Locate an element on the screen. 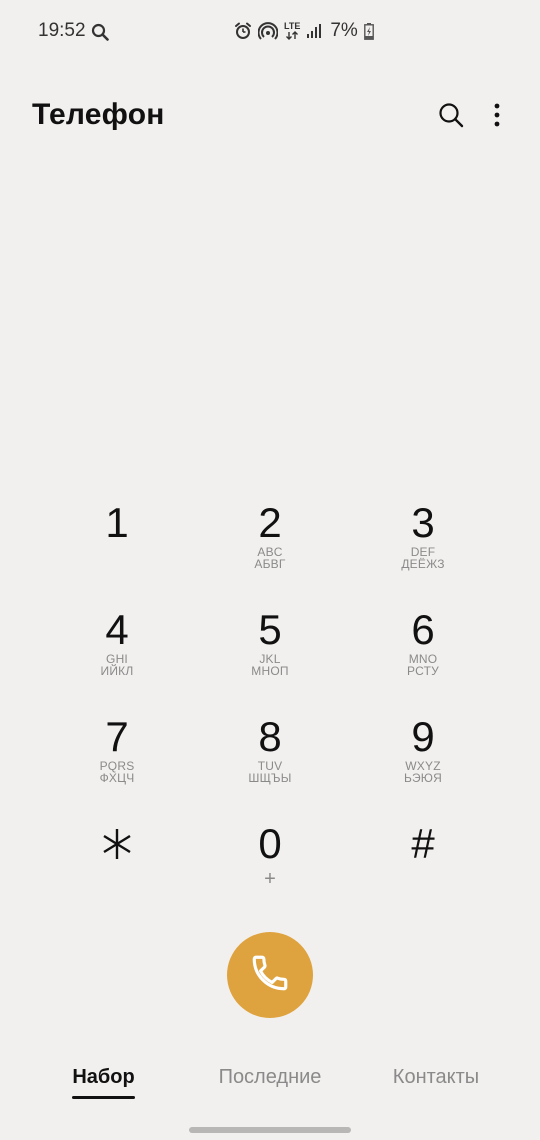  asterisk-icon is located at coordinates (117, 844).